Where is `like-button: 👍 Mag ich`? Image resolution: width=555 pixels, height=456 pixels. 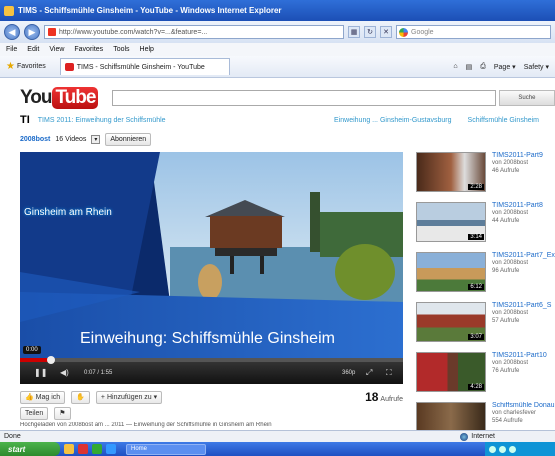 like-button: 👍 Mag ich is located at coordinates (43, 397).